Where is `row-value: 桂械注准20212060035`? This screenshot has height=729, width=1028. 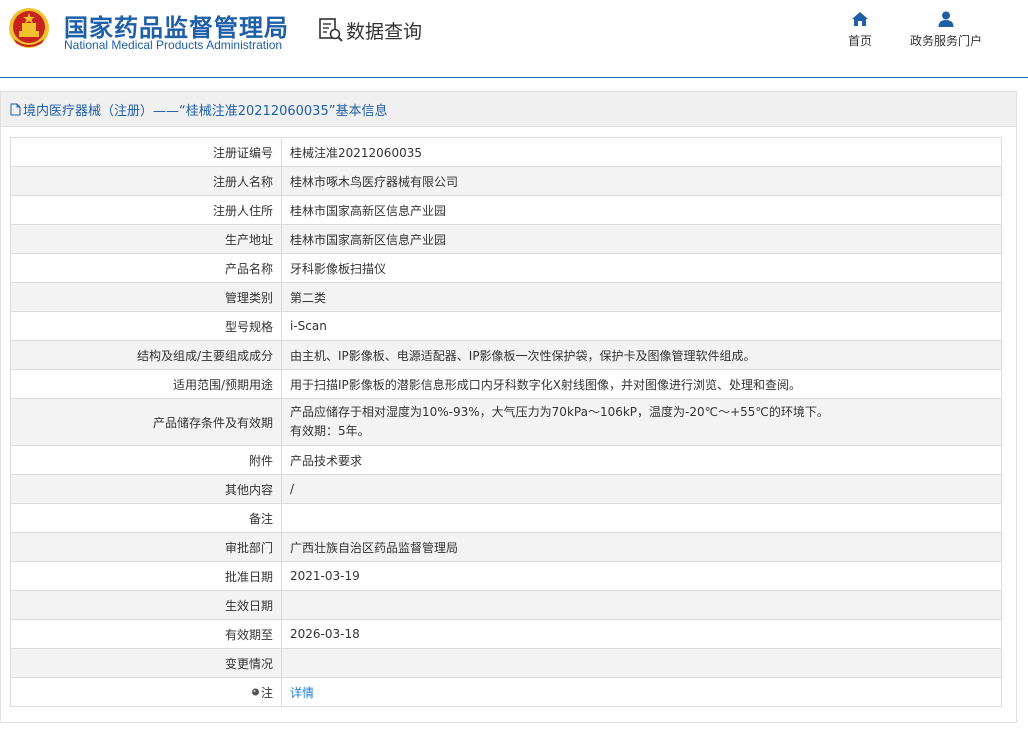 row-value: 桂械注准20212060035 is located at coordinates (641, 152).